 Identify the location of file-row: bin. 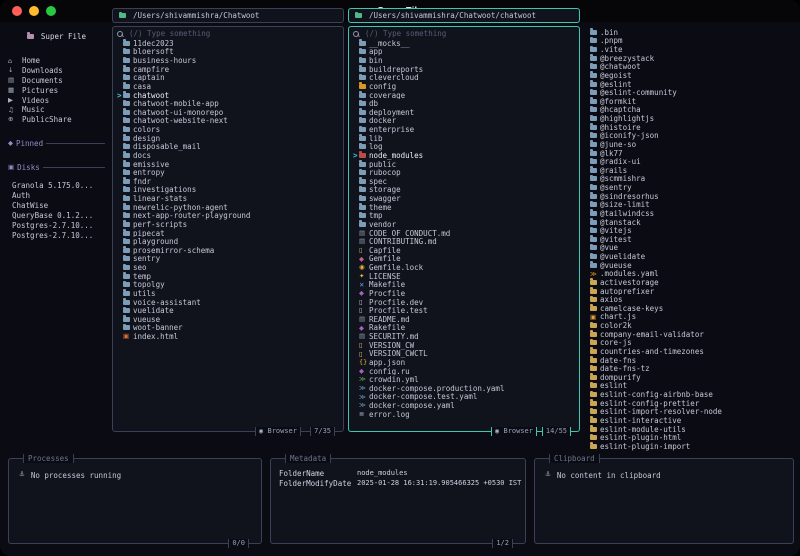
(466, 60).